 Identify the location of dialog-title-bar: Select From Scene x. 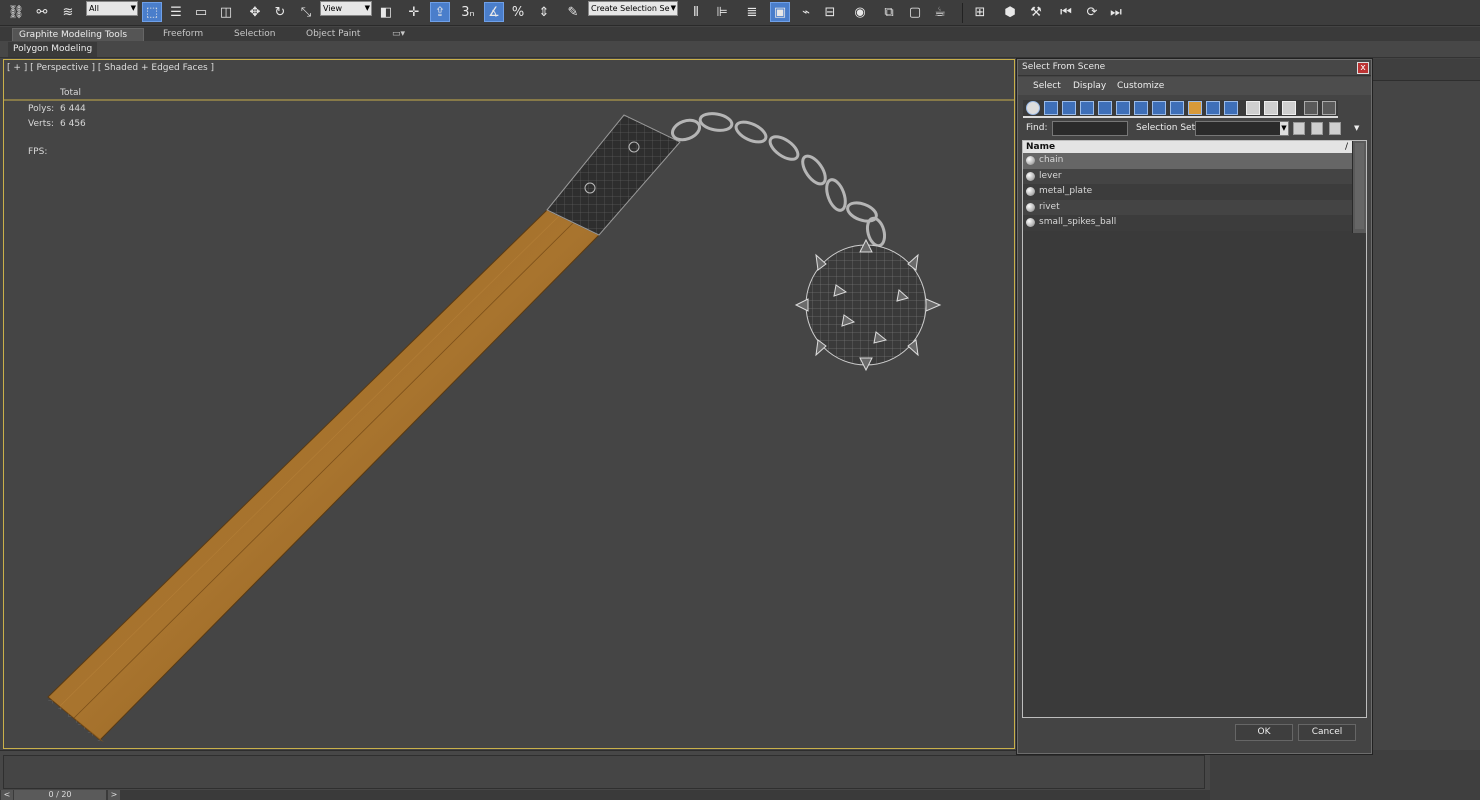
(1194, 68).